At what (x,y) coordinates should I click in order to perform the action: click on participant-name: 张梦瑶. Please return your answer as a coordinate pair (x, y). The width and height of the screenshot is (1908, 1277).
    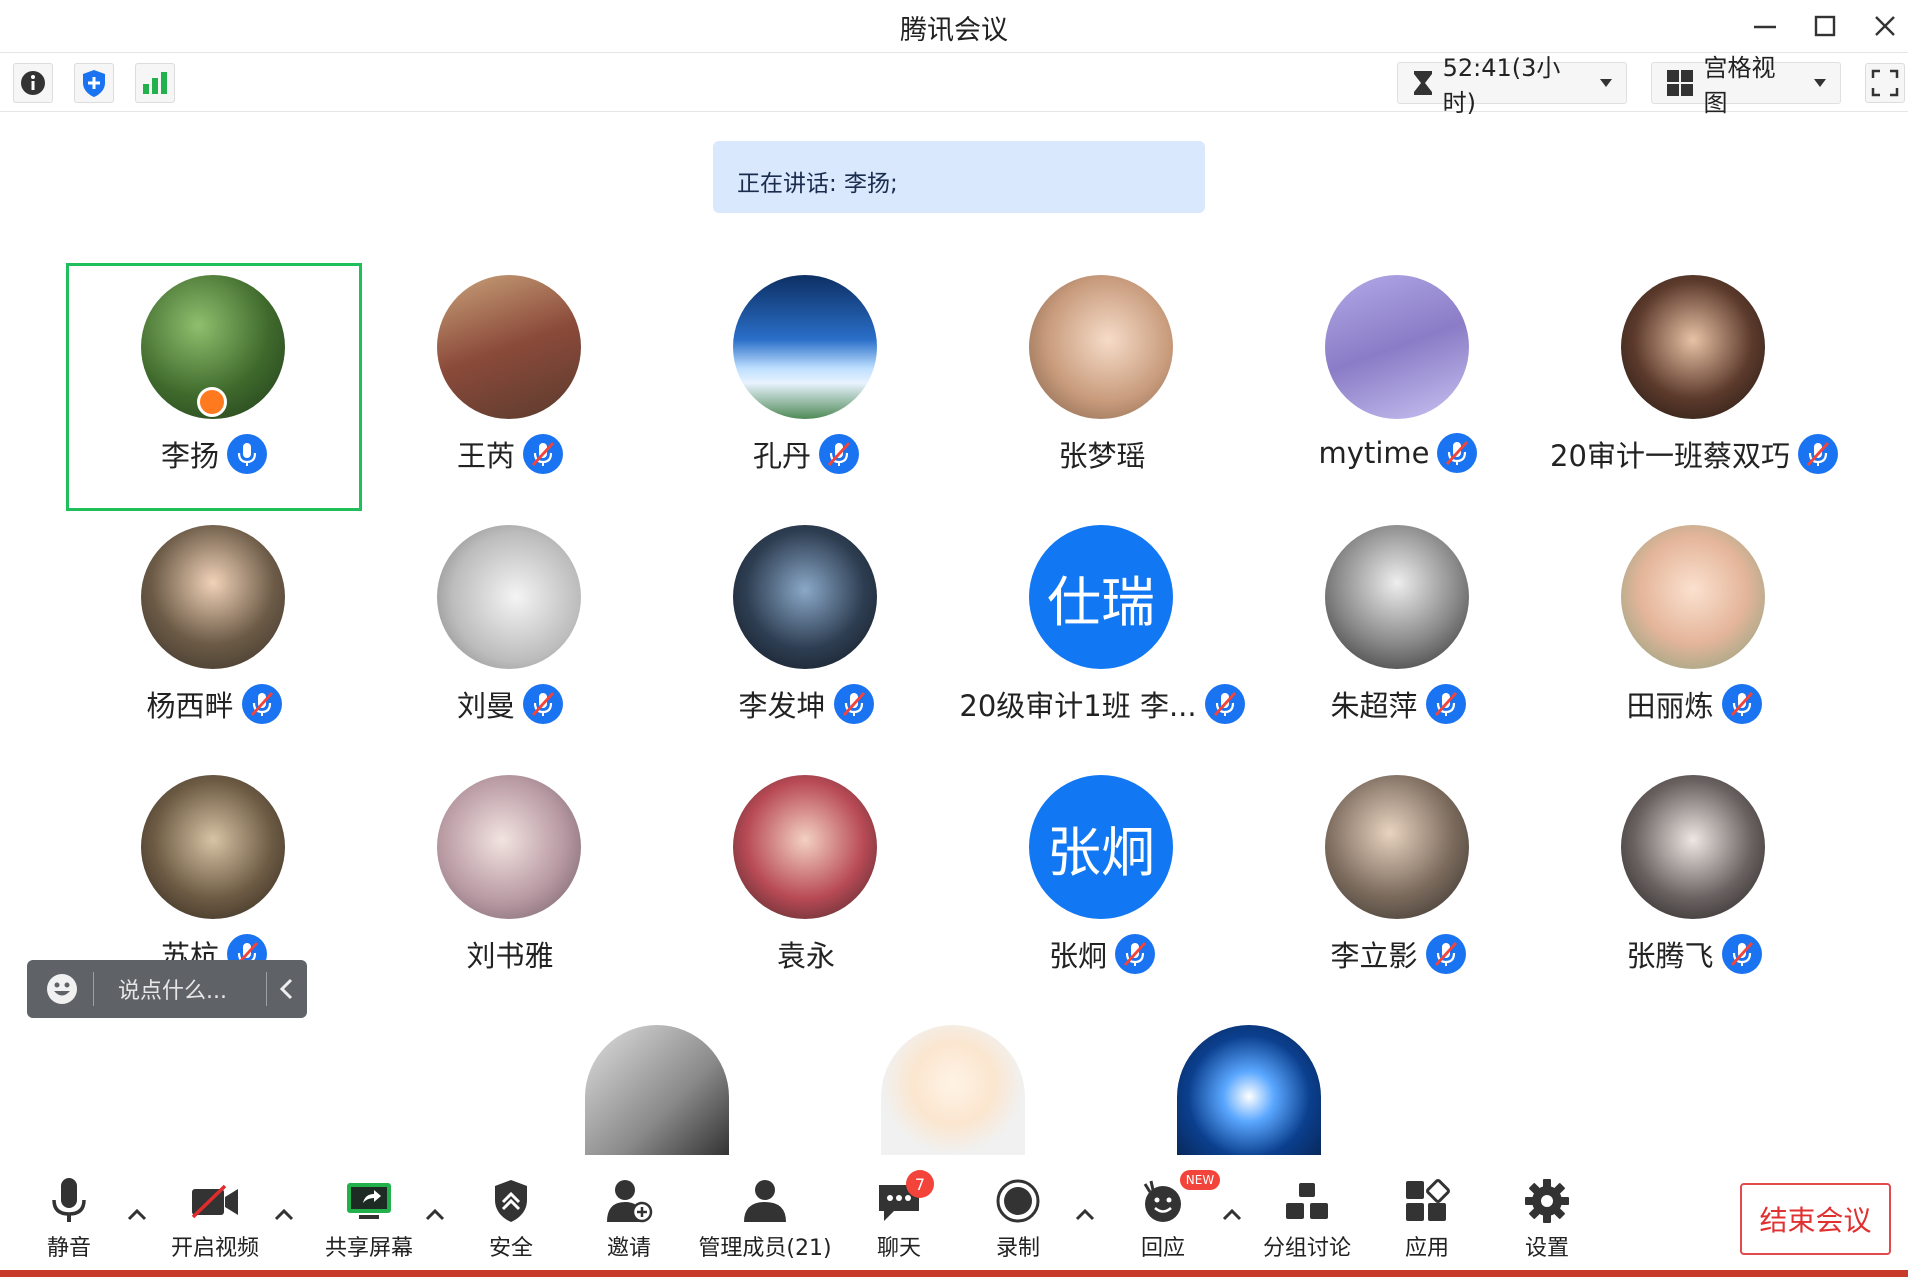
    Looking at the image, I should click on (1102, 456).